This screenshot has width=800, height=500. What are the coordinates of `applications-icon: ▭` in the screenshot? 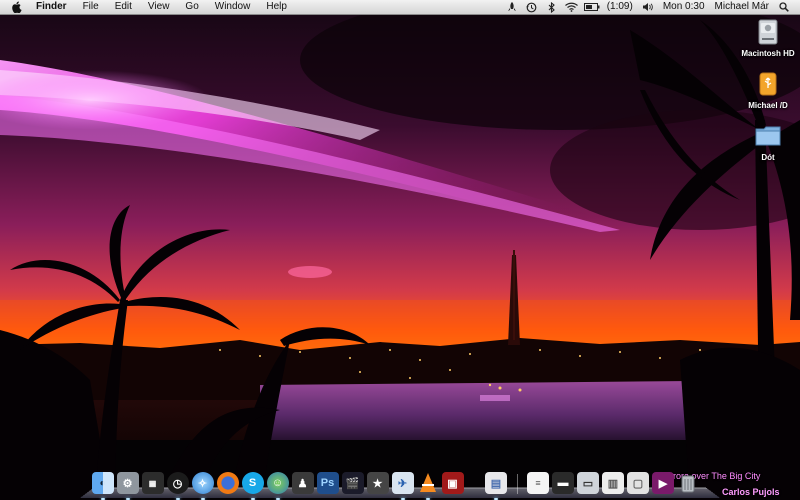 It's located at (588, 483).